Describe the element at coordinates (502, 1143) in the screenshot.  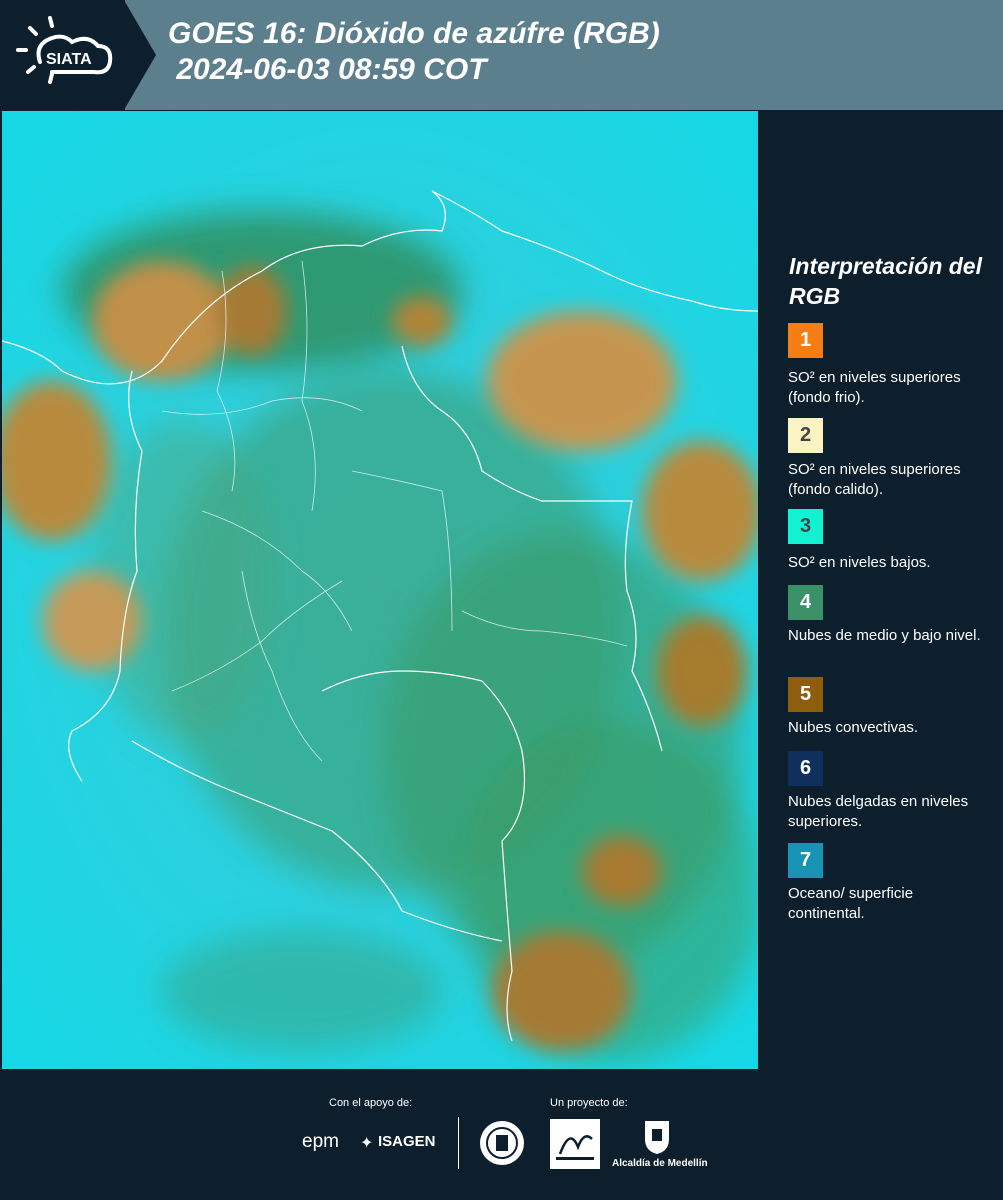
I see `medellin-seal-icon` at that location.